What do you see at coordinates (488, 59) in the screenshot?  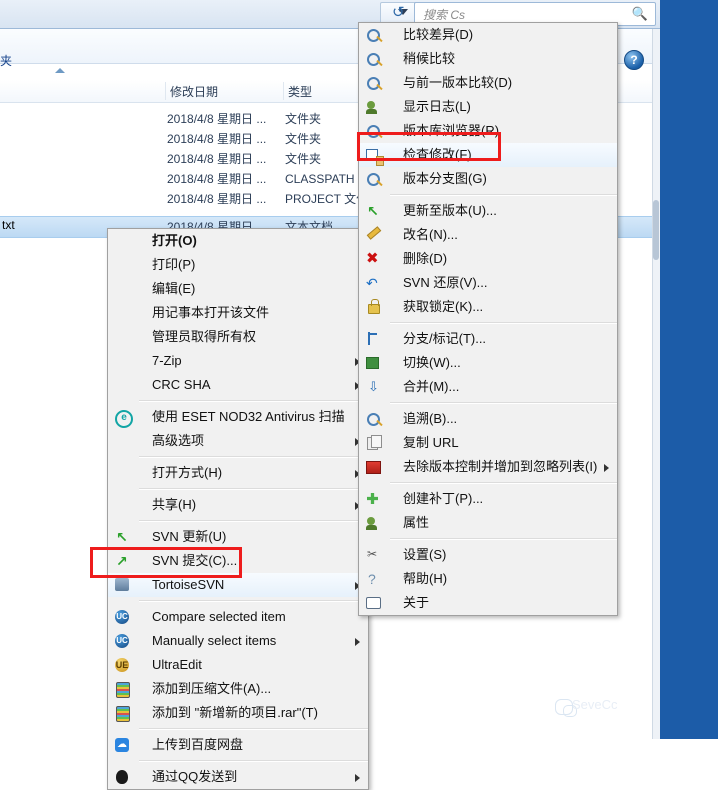 I see `menu-item: 稍候比较` at bounding box center [488, 59].